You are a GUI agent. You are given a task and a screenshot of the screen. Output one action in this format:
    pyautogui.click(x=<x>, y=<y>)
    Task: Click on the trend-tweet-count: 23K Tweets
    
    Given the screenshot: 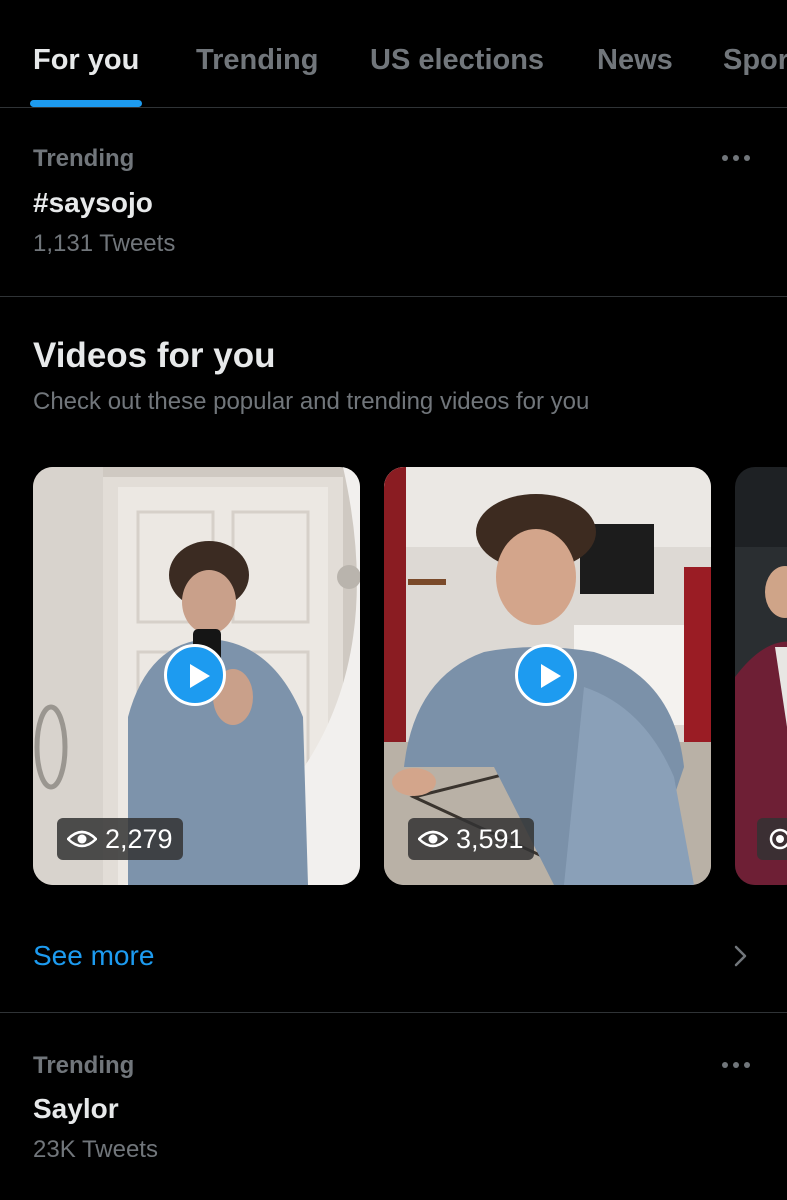 What is the action you would take?
    pyautogui.click(x=95, y=1149)
    